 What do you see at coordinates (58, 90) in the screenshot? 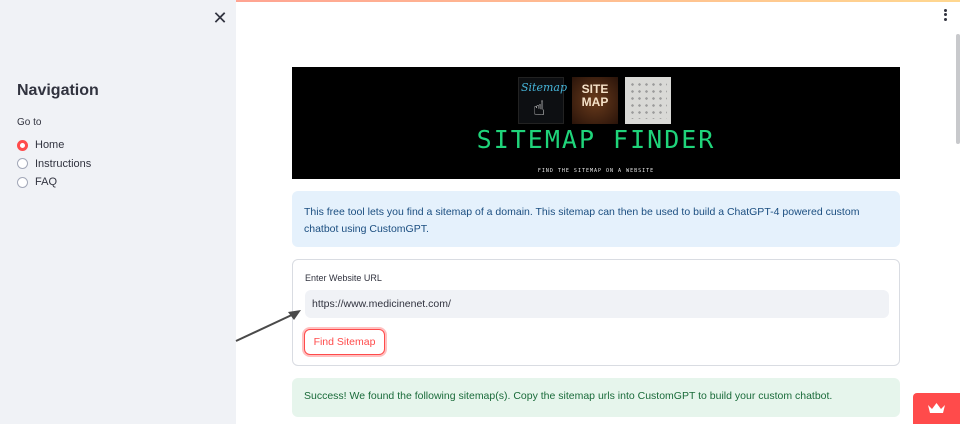
I see `sidebar-title: Navigation` at bounding box center [58, 90].